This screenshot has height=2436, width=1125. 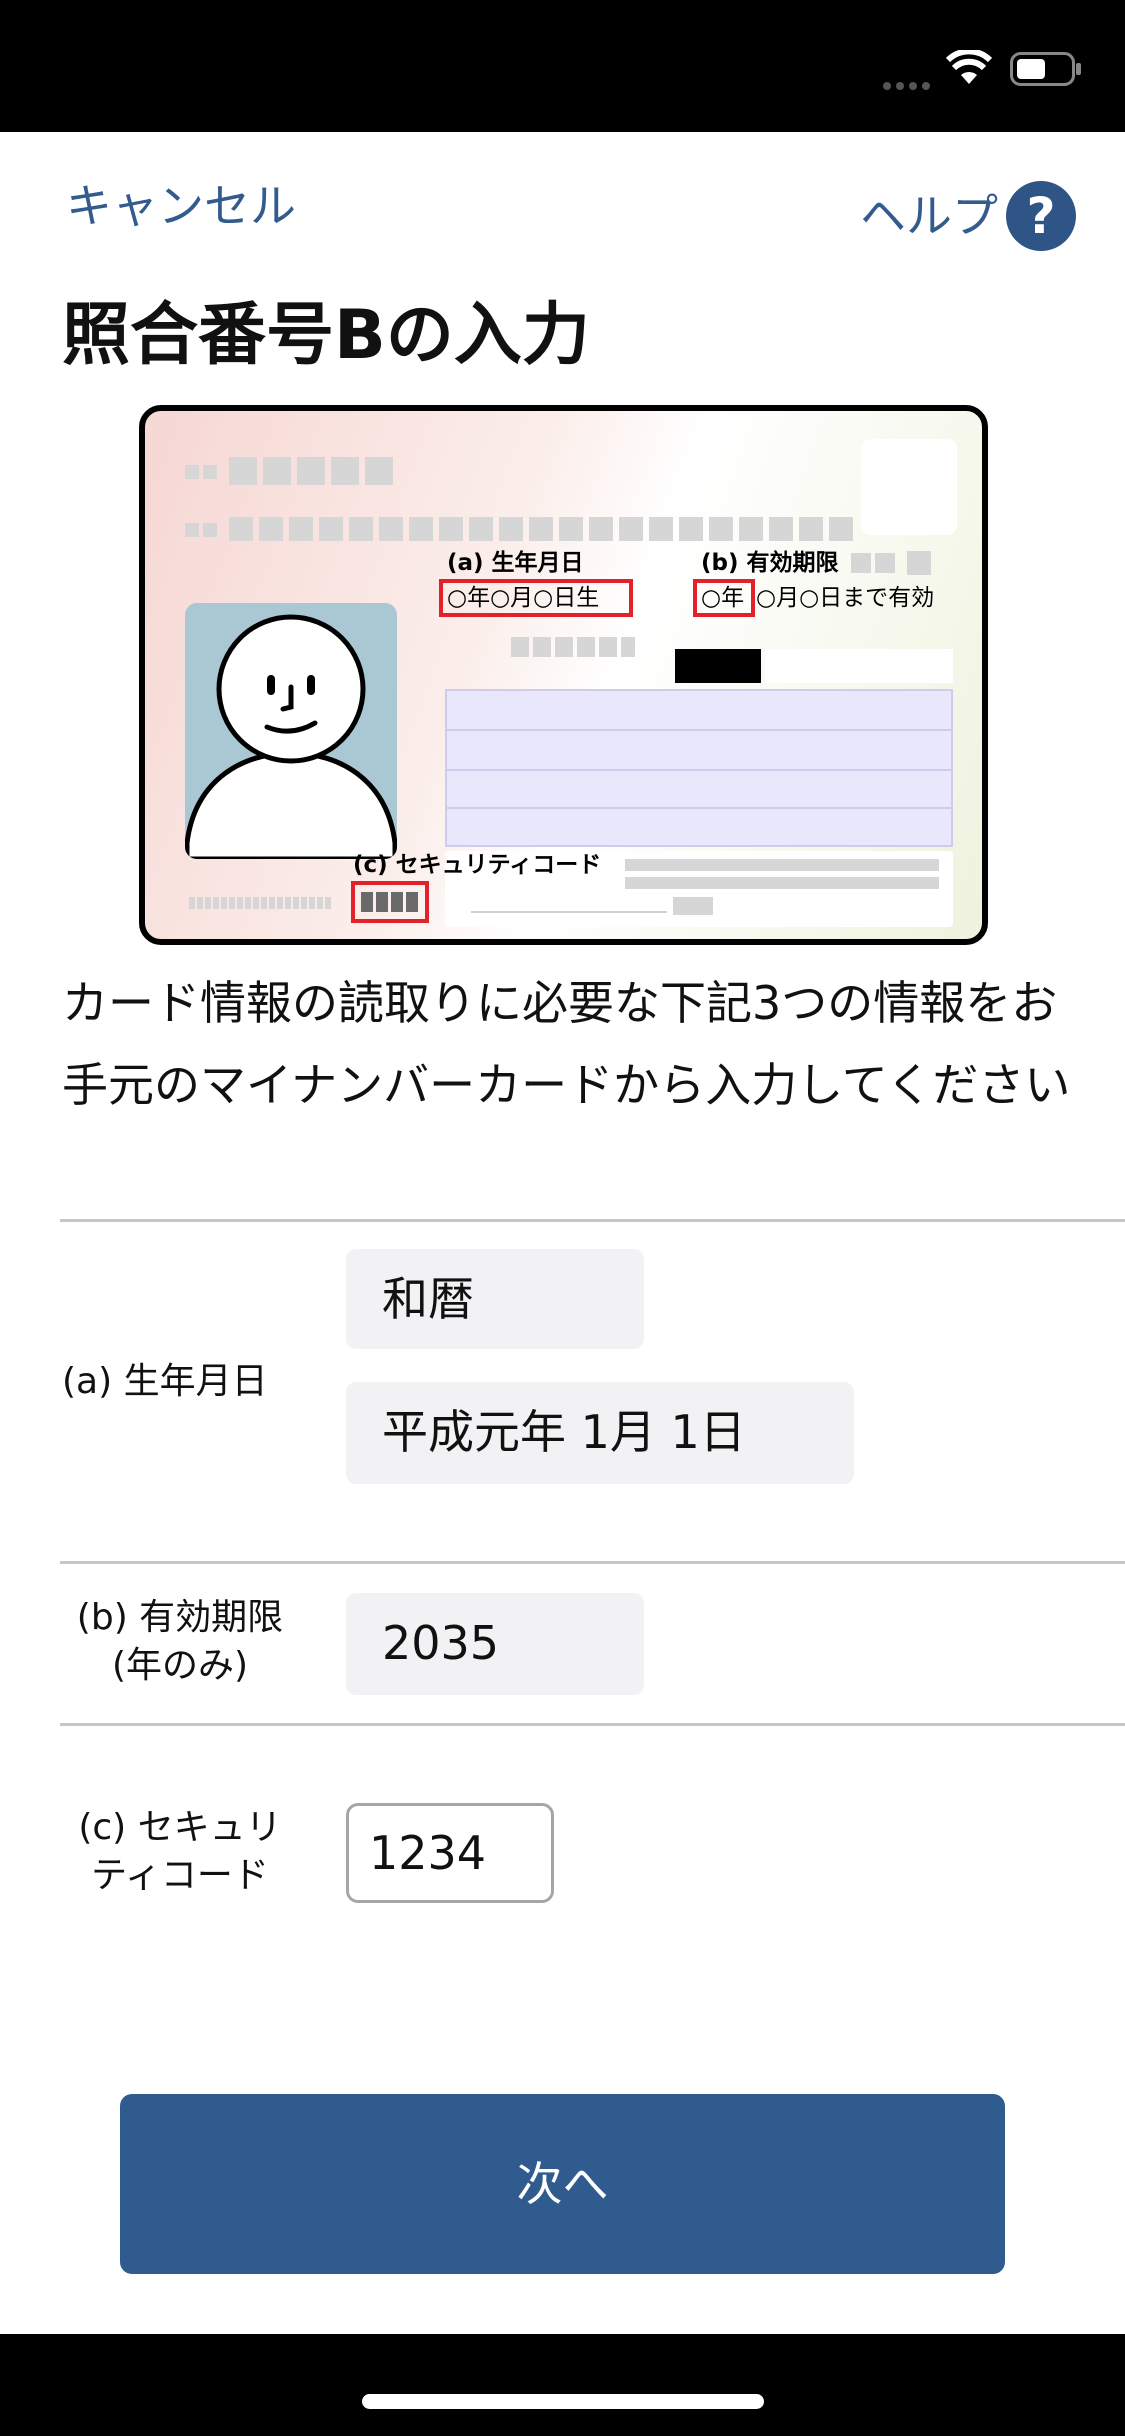 What do you see at coordinates (495, 1299) in the screenshot?
I see `era-select: 和暦` at bounding box center [495, 1299].